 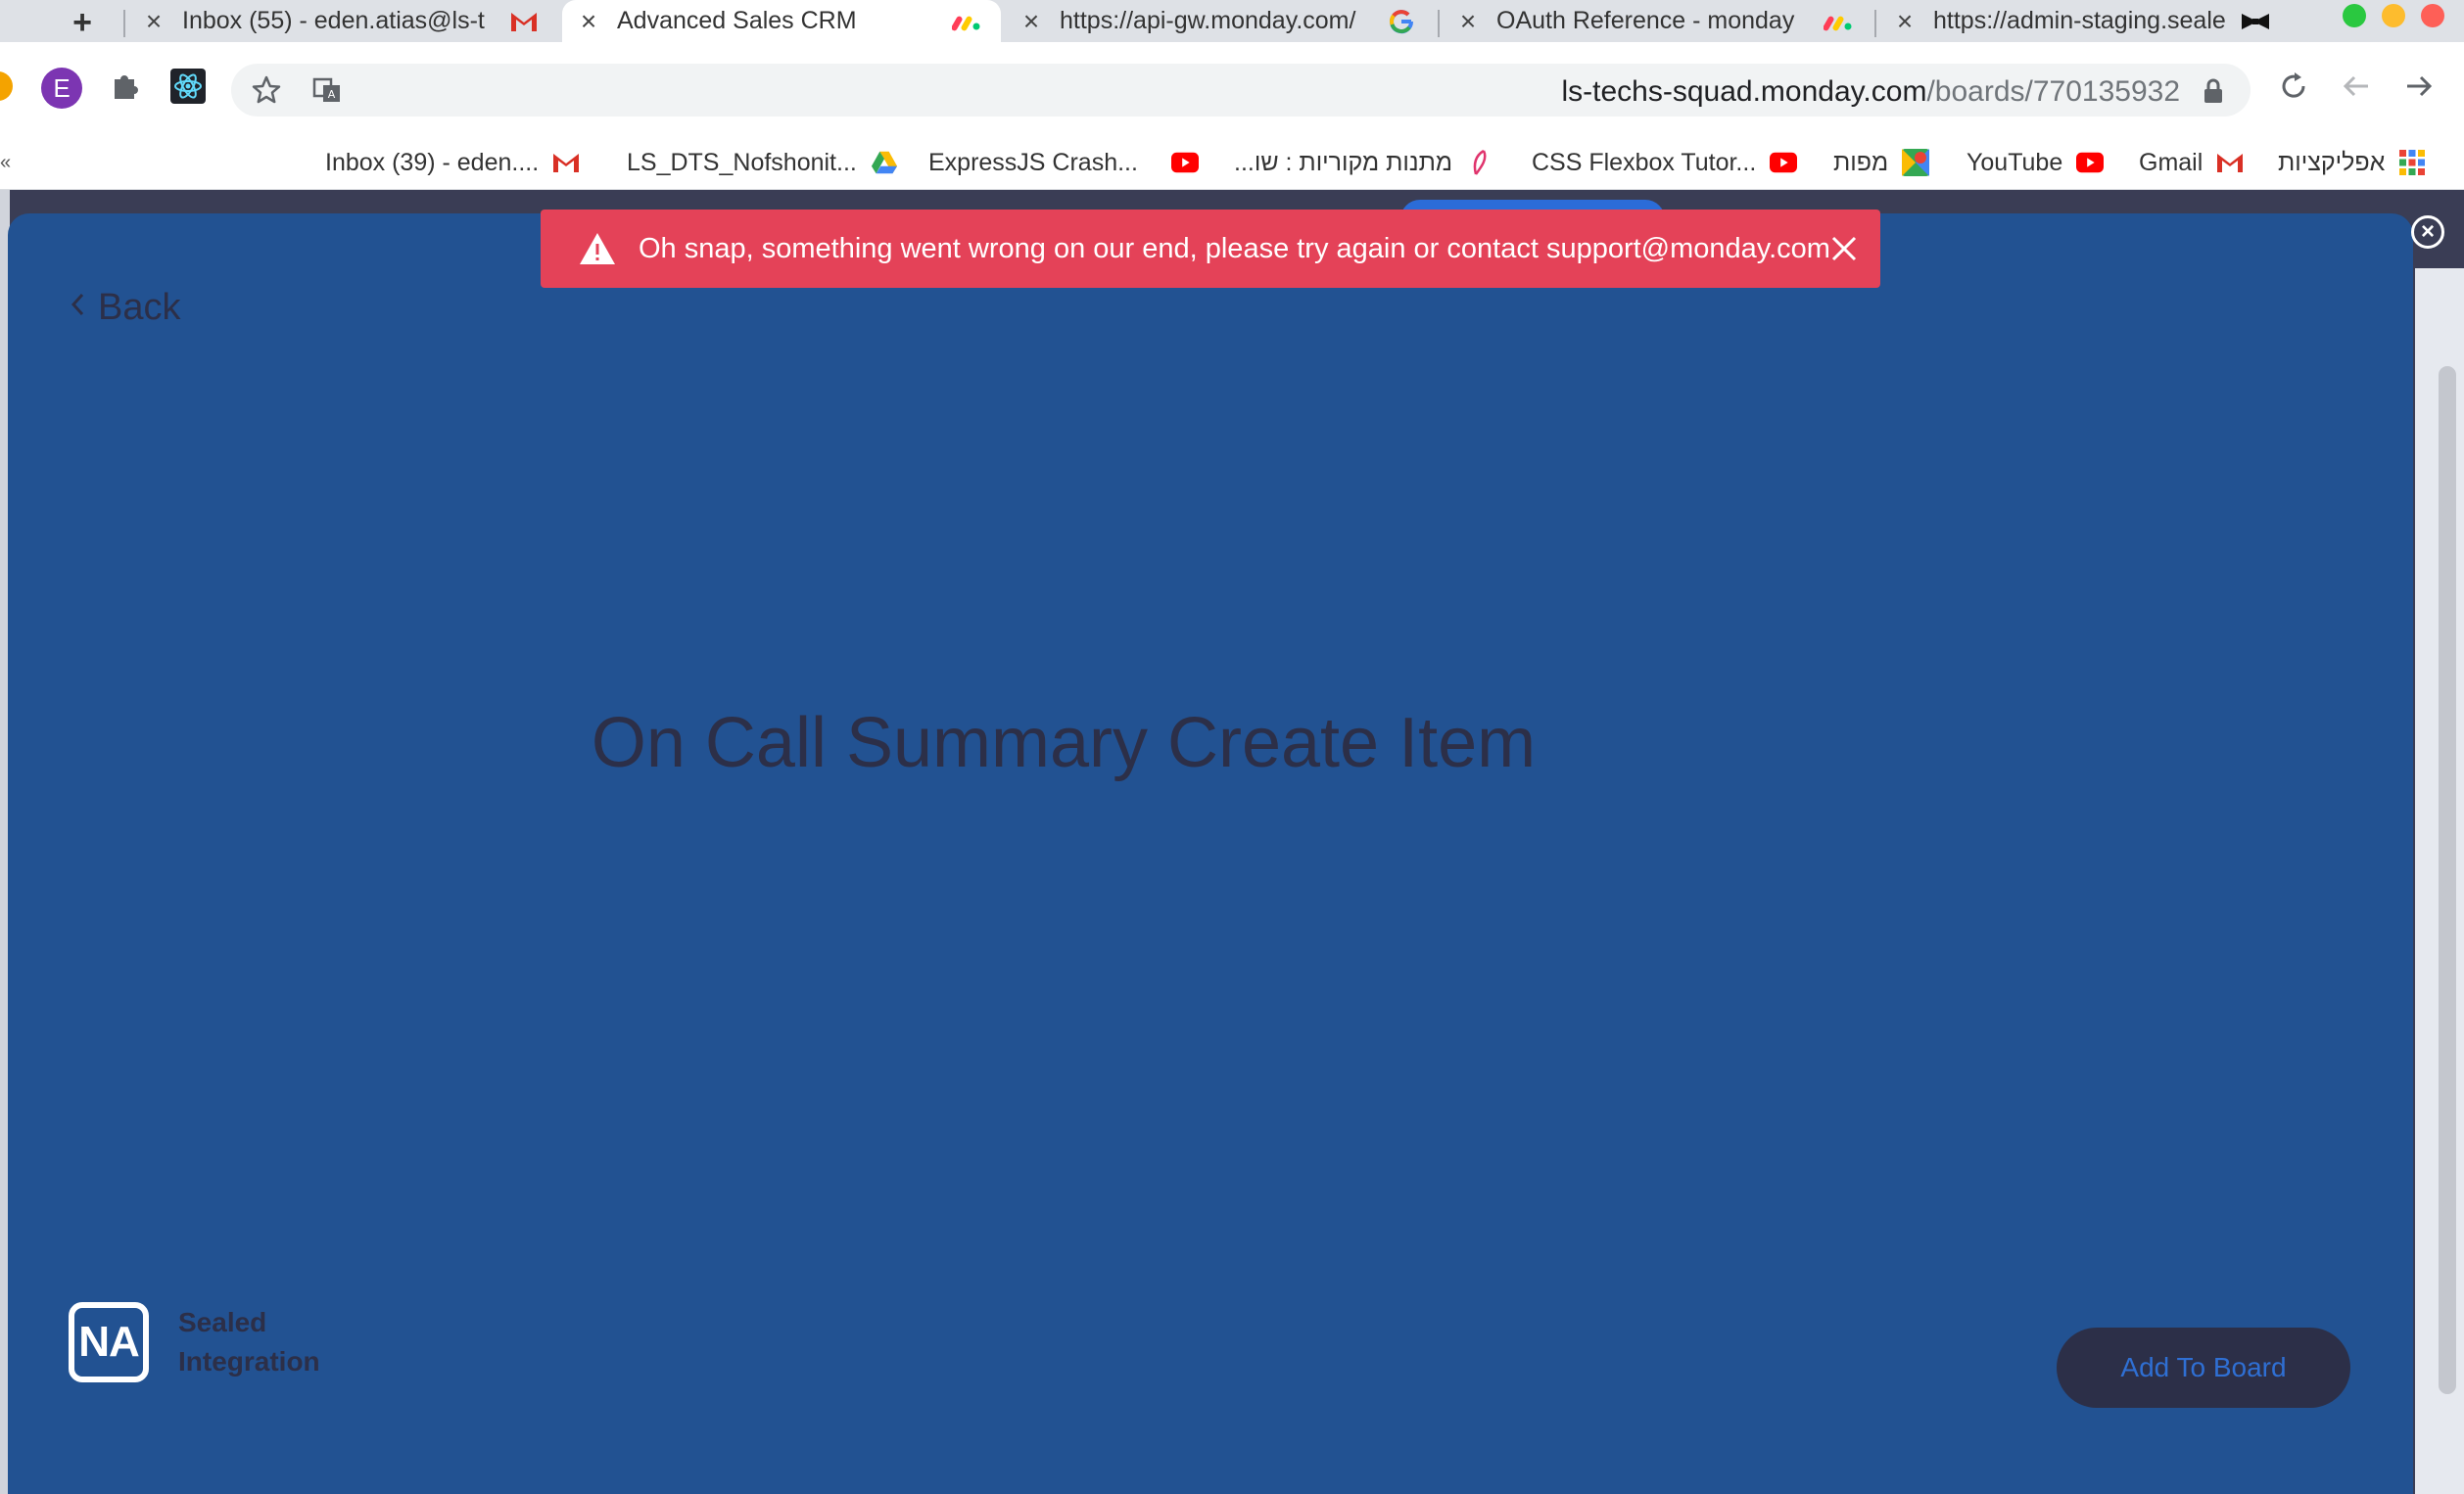 What do you see at coordinates (2412, 162) in the screenshot?
I see `apps-grid-icon` at bounding box center [2412, 162].